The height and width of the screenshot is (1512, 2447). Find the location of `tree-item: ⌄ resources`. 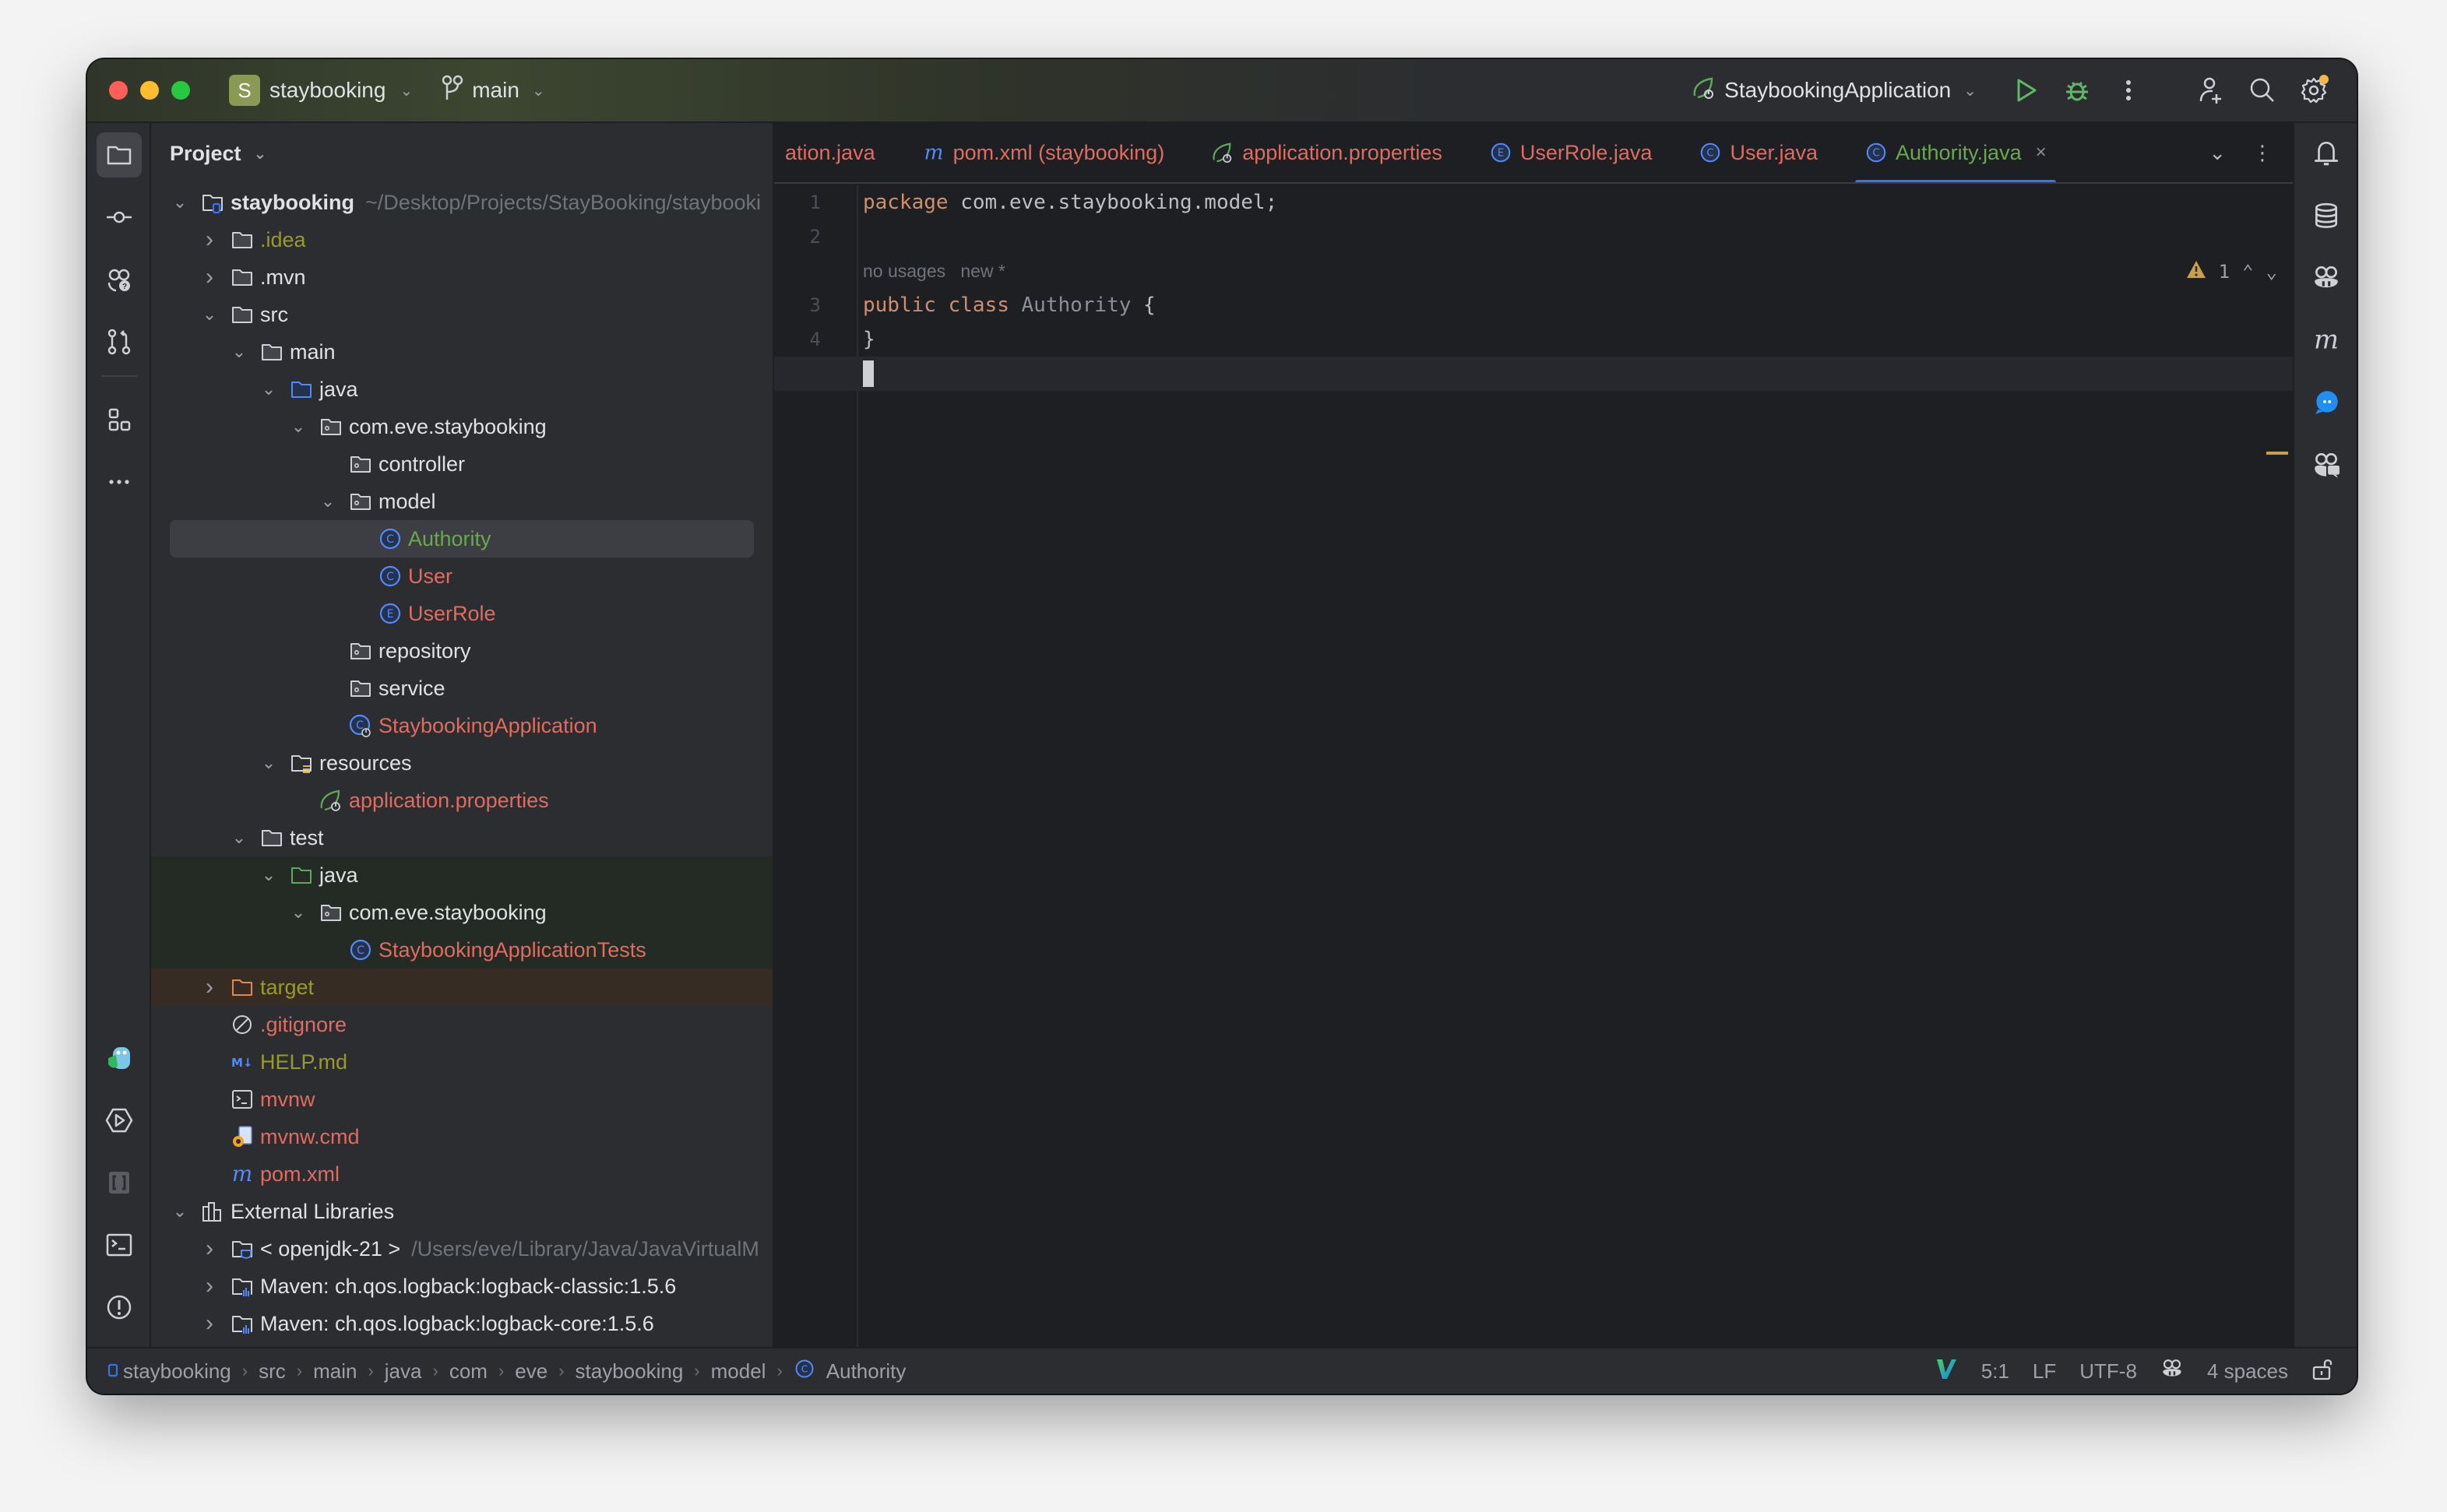

tree-item: ⌄ resources is located at coordinates (462, 763).